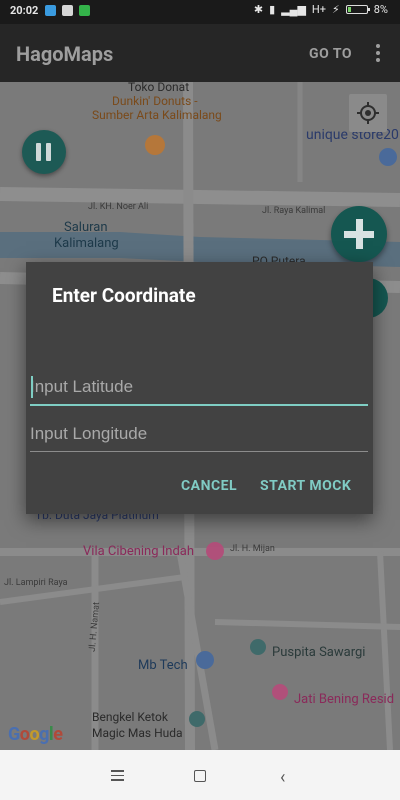 The image size is (400, 800). What do you see at coordinates (36, 583) in the screenshot?
I see `map-label-lampiri: Jl. Lampiri Raya` at bounding box center [36, 583].